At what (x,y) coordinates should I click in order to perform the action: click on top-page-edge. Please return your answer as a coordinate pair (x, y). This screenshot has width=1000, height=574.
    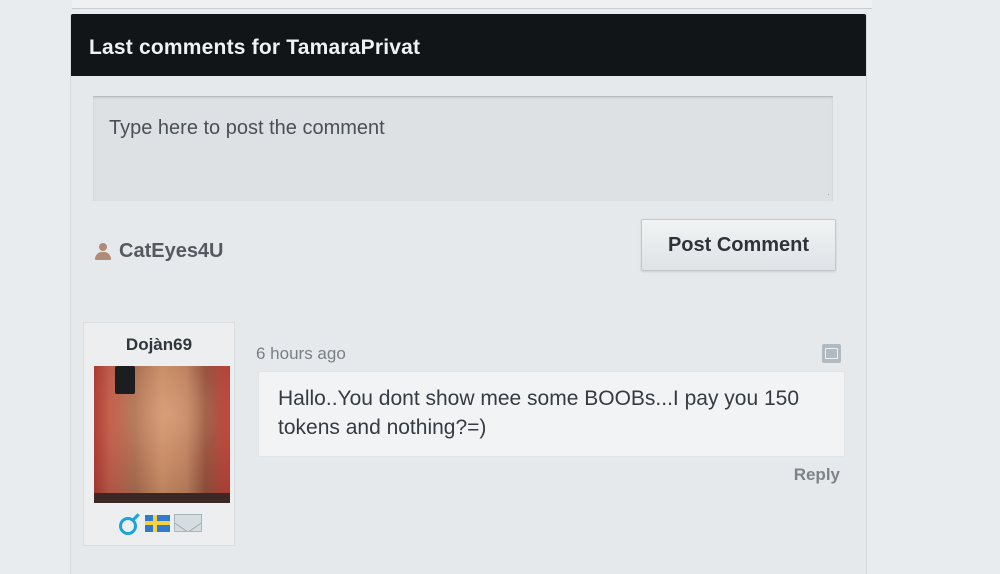
    Looking at the image, I should click on (472, 4).